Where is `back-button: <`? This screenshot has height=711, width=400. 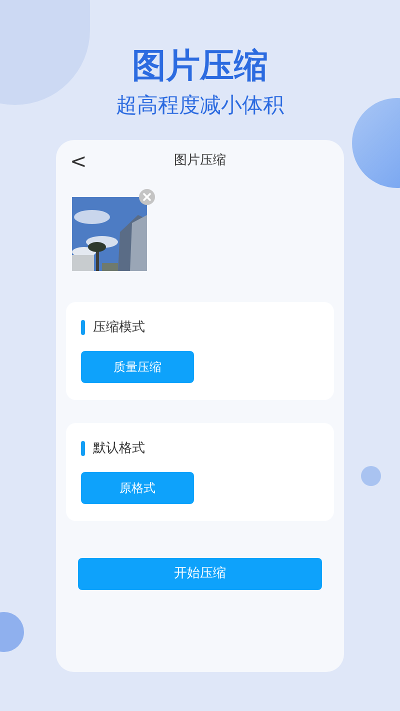 back-button: < is located at coordinates (78, 161).